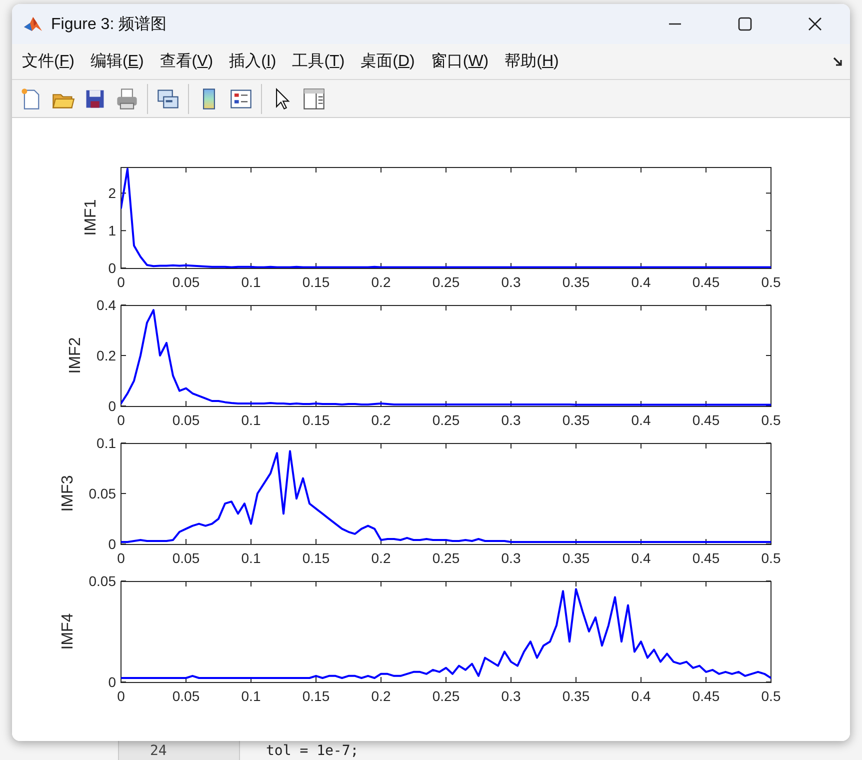 Image resolution: width=862 pixels, height=760 pixels. Describe the element at coordinates (109, 24) in the screenshot. I see `window-title: Figure 3: 频谱图` at that location.